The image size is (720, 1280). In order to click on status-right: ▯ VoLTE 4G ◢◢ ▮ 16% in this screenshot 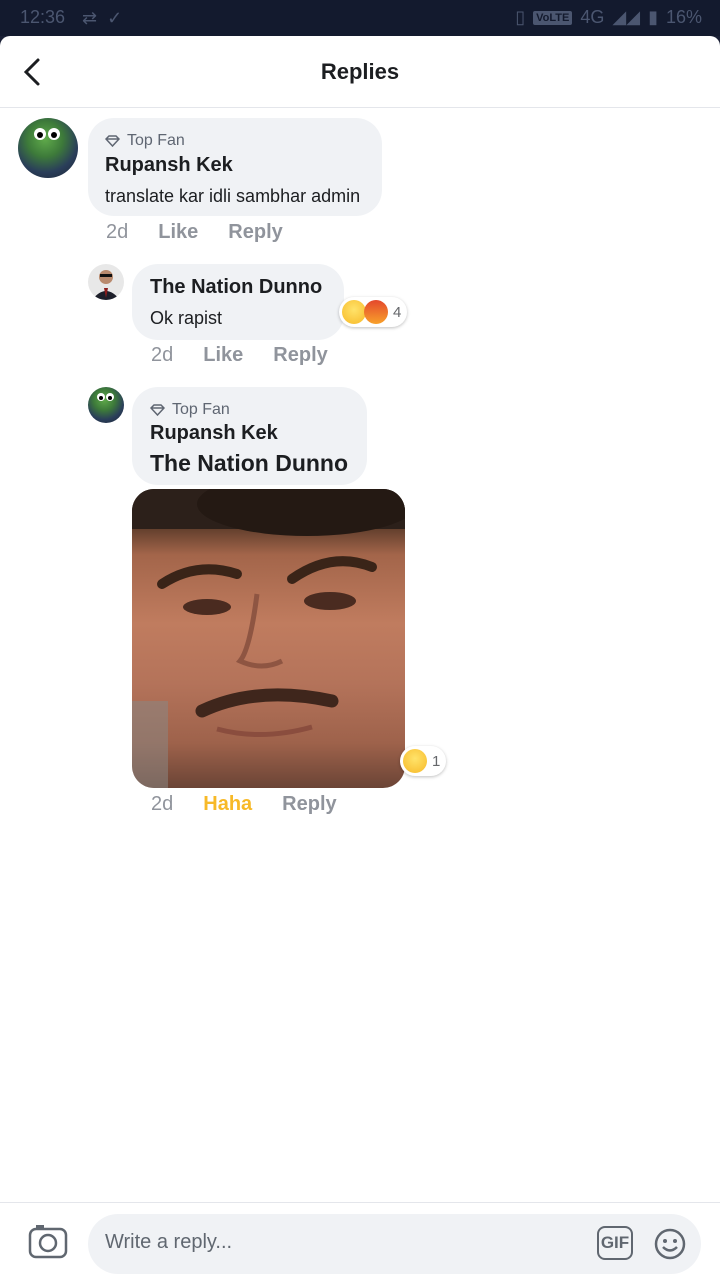, I will do `click(608, 17)`.